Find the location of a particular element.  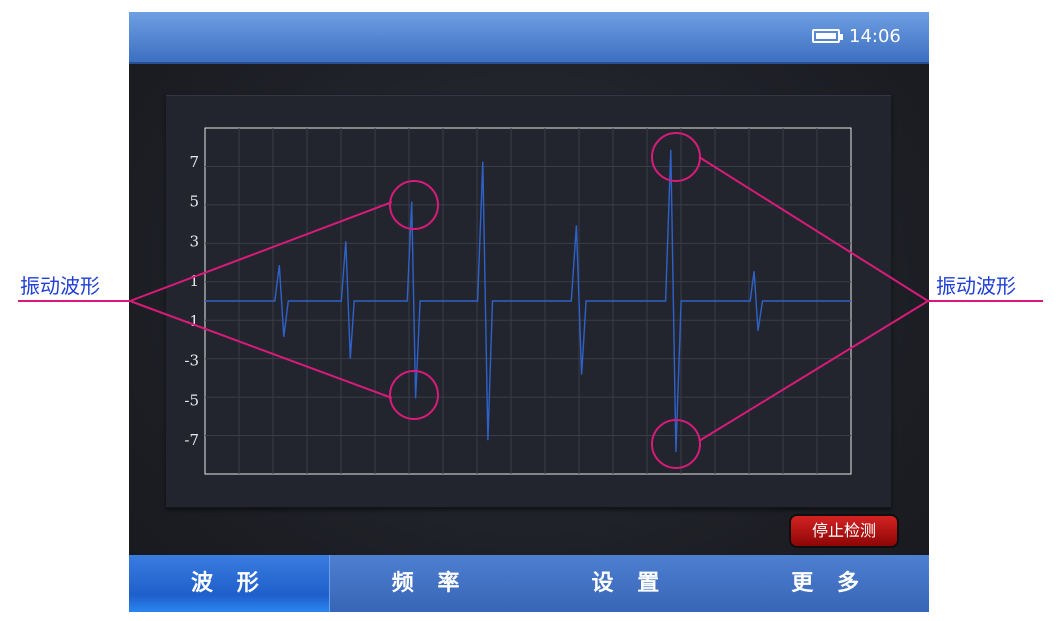

left-callout-label: 振动波形 is located at coordinates (60, 286).